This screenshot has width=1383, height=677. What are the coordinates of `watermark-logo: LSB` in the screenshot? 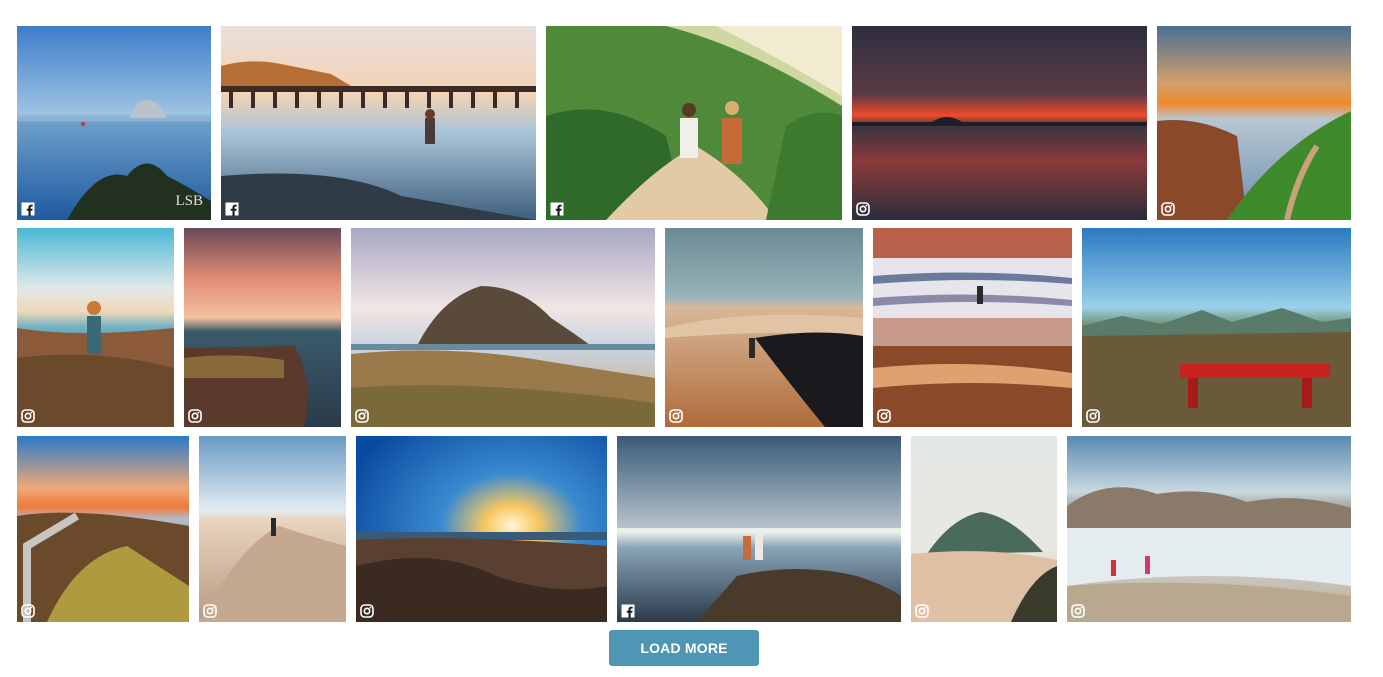 It's located at (189, 201).